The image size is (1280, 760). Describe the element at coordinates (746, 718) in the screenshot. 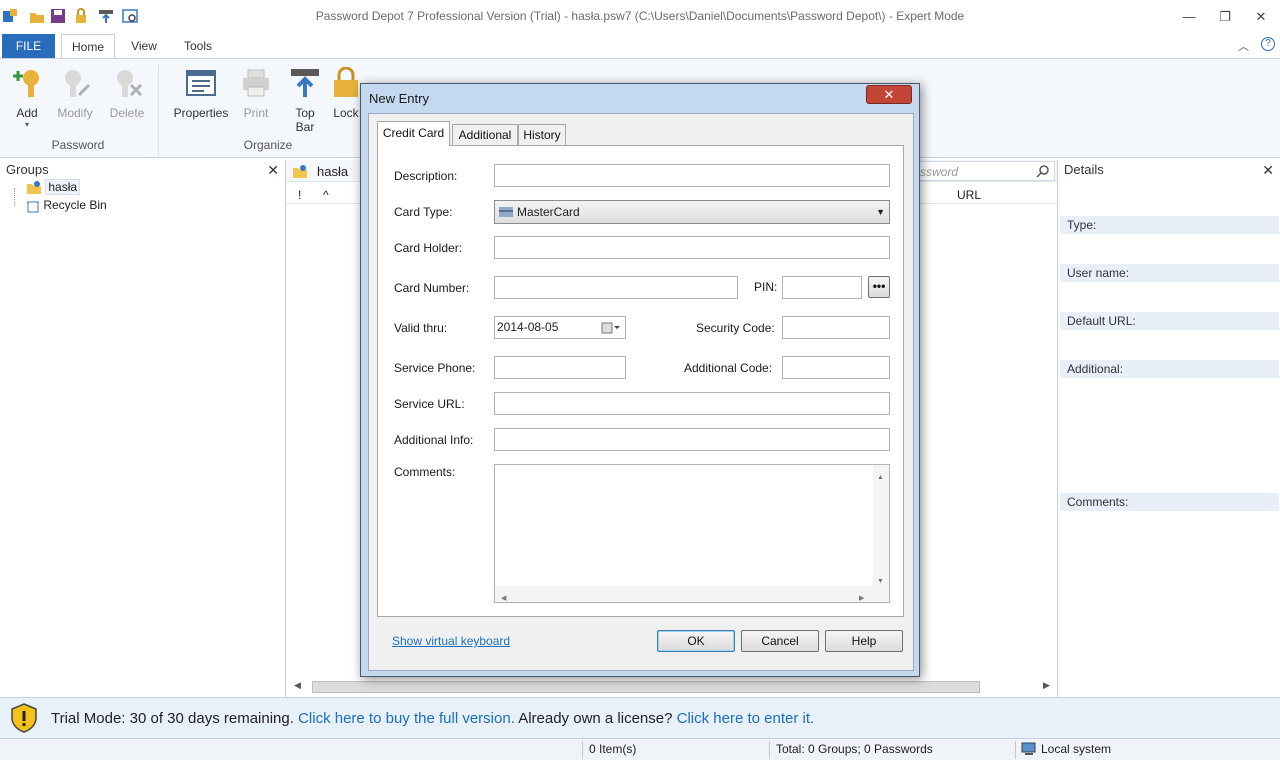

I see `enter-license-link: Click here to enter it.` at that location.